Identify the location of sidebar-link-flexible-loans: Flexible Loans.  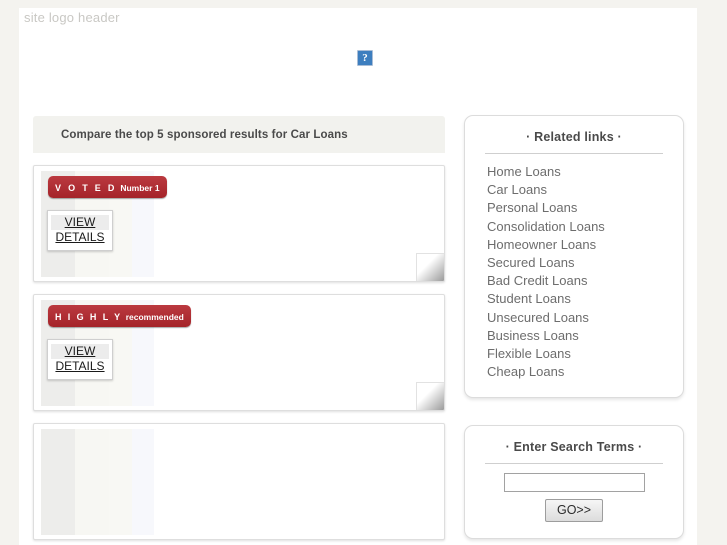
(585, 354).